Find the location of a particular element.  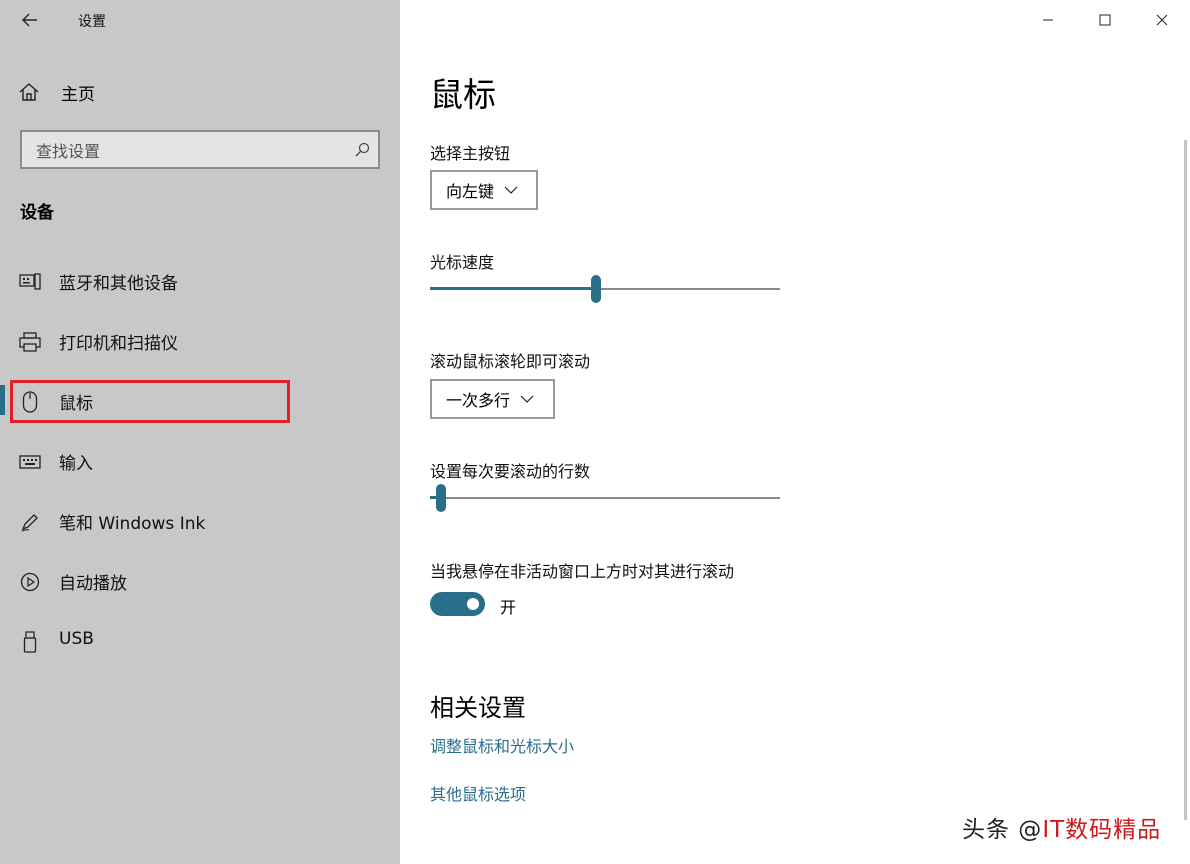

sidebar-item-label: 输入 is located at coordinates (76, 464).